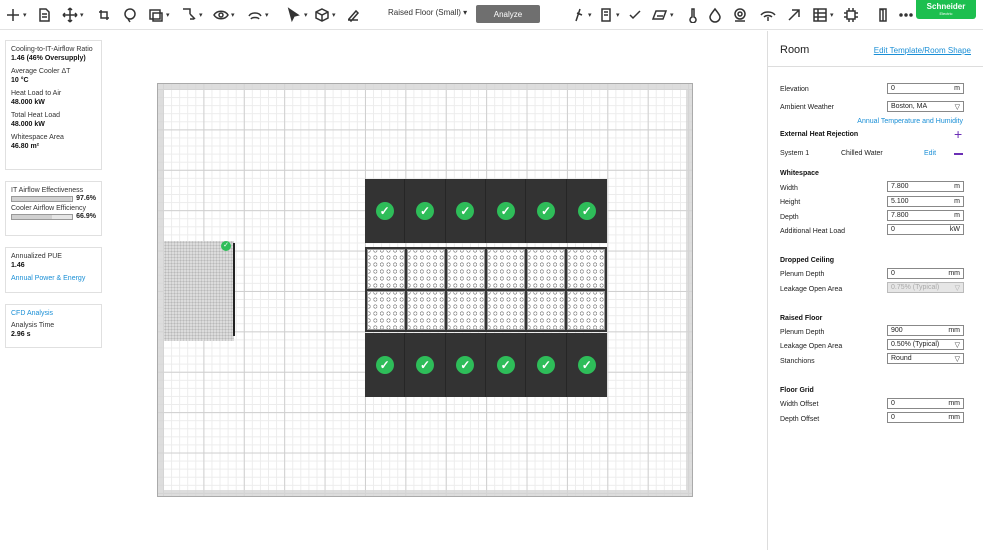 The height and width of the screenshot is (550, 983). I want to click on top-rack-6: ✓, so click(587, 211).